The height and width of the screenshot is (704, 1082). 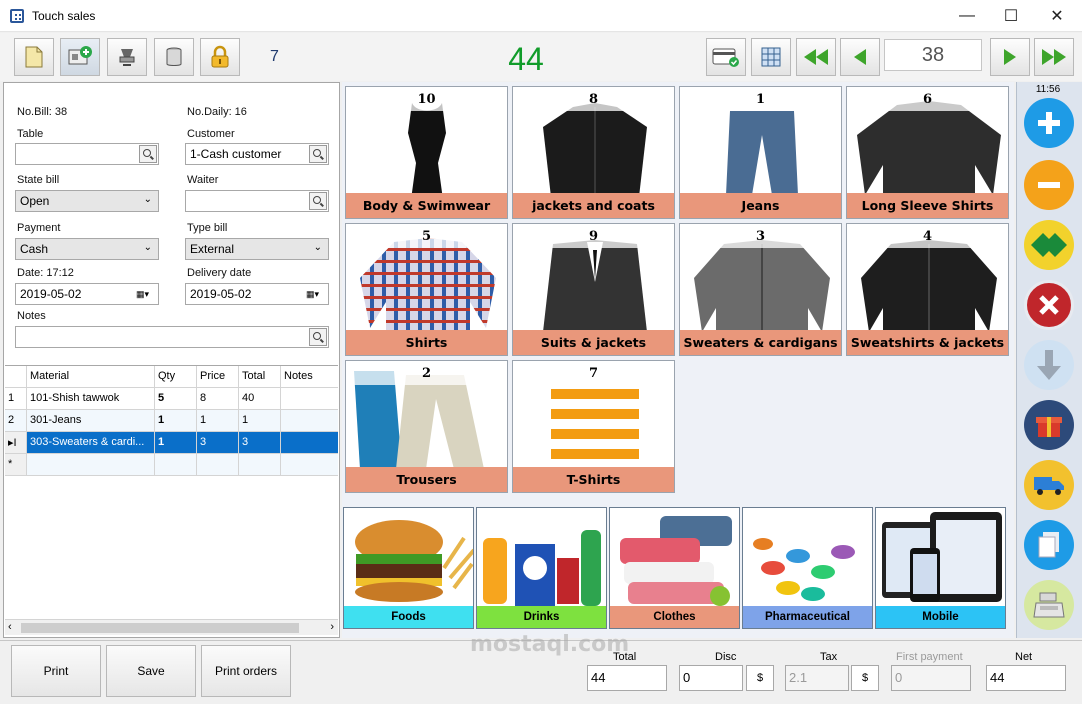 I want to click on first-payment-field: 0, so click(x=931, y=678).